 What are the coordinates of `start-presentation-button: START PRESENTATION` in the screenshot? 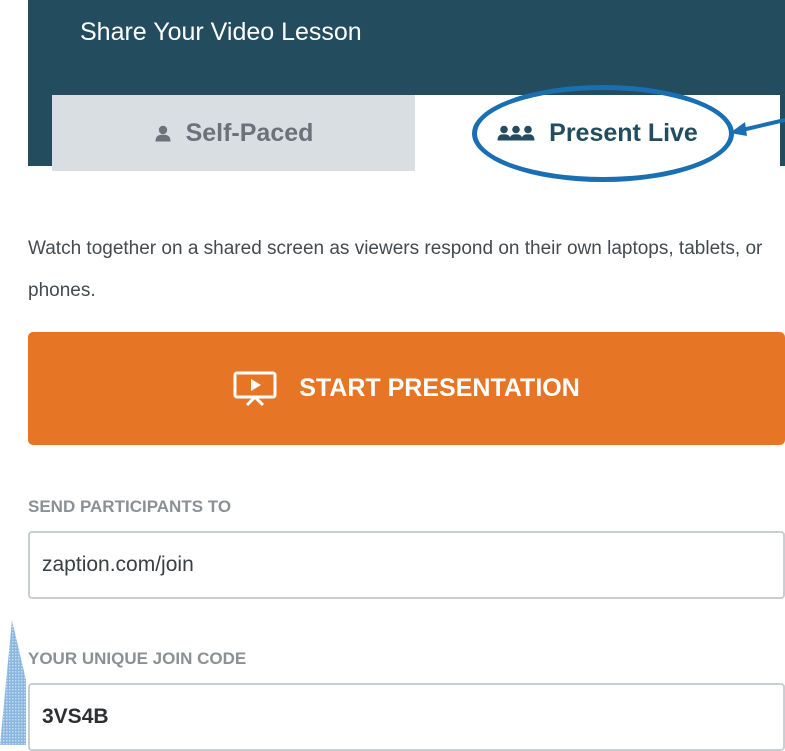 It's located at (406, 388).